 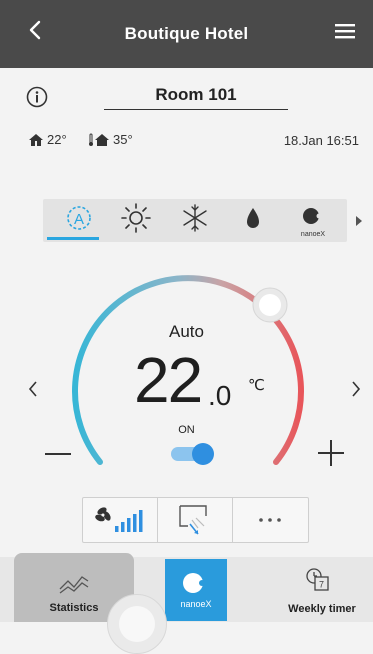 What do you see at coordinates (322, 609) in the screenshot?
I see `tab-weekly-timer-label: Weekly timer` at bounding box center [322, 609].